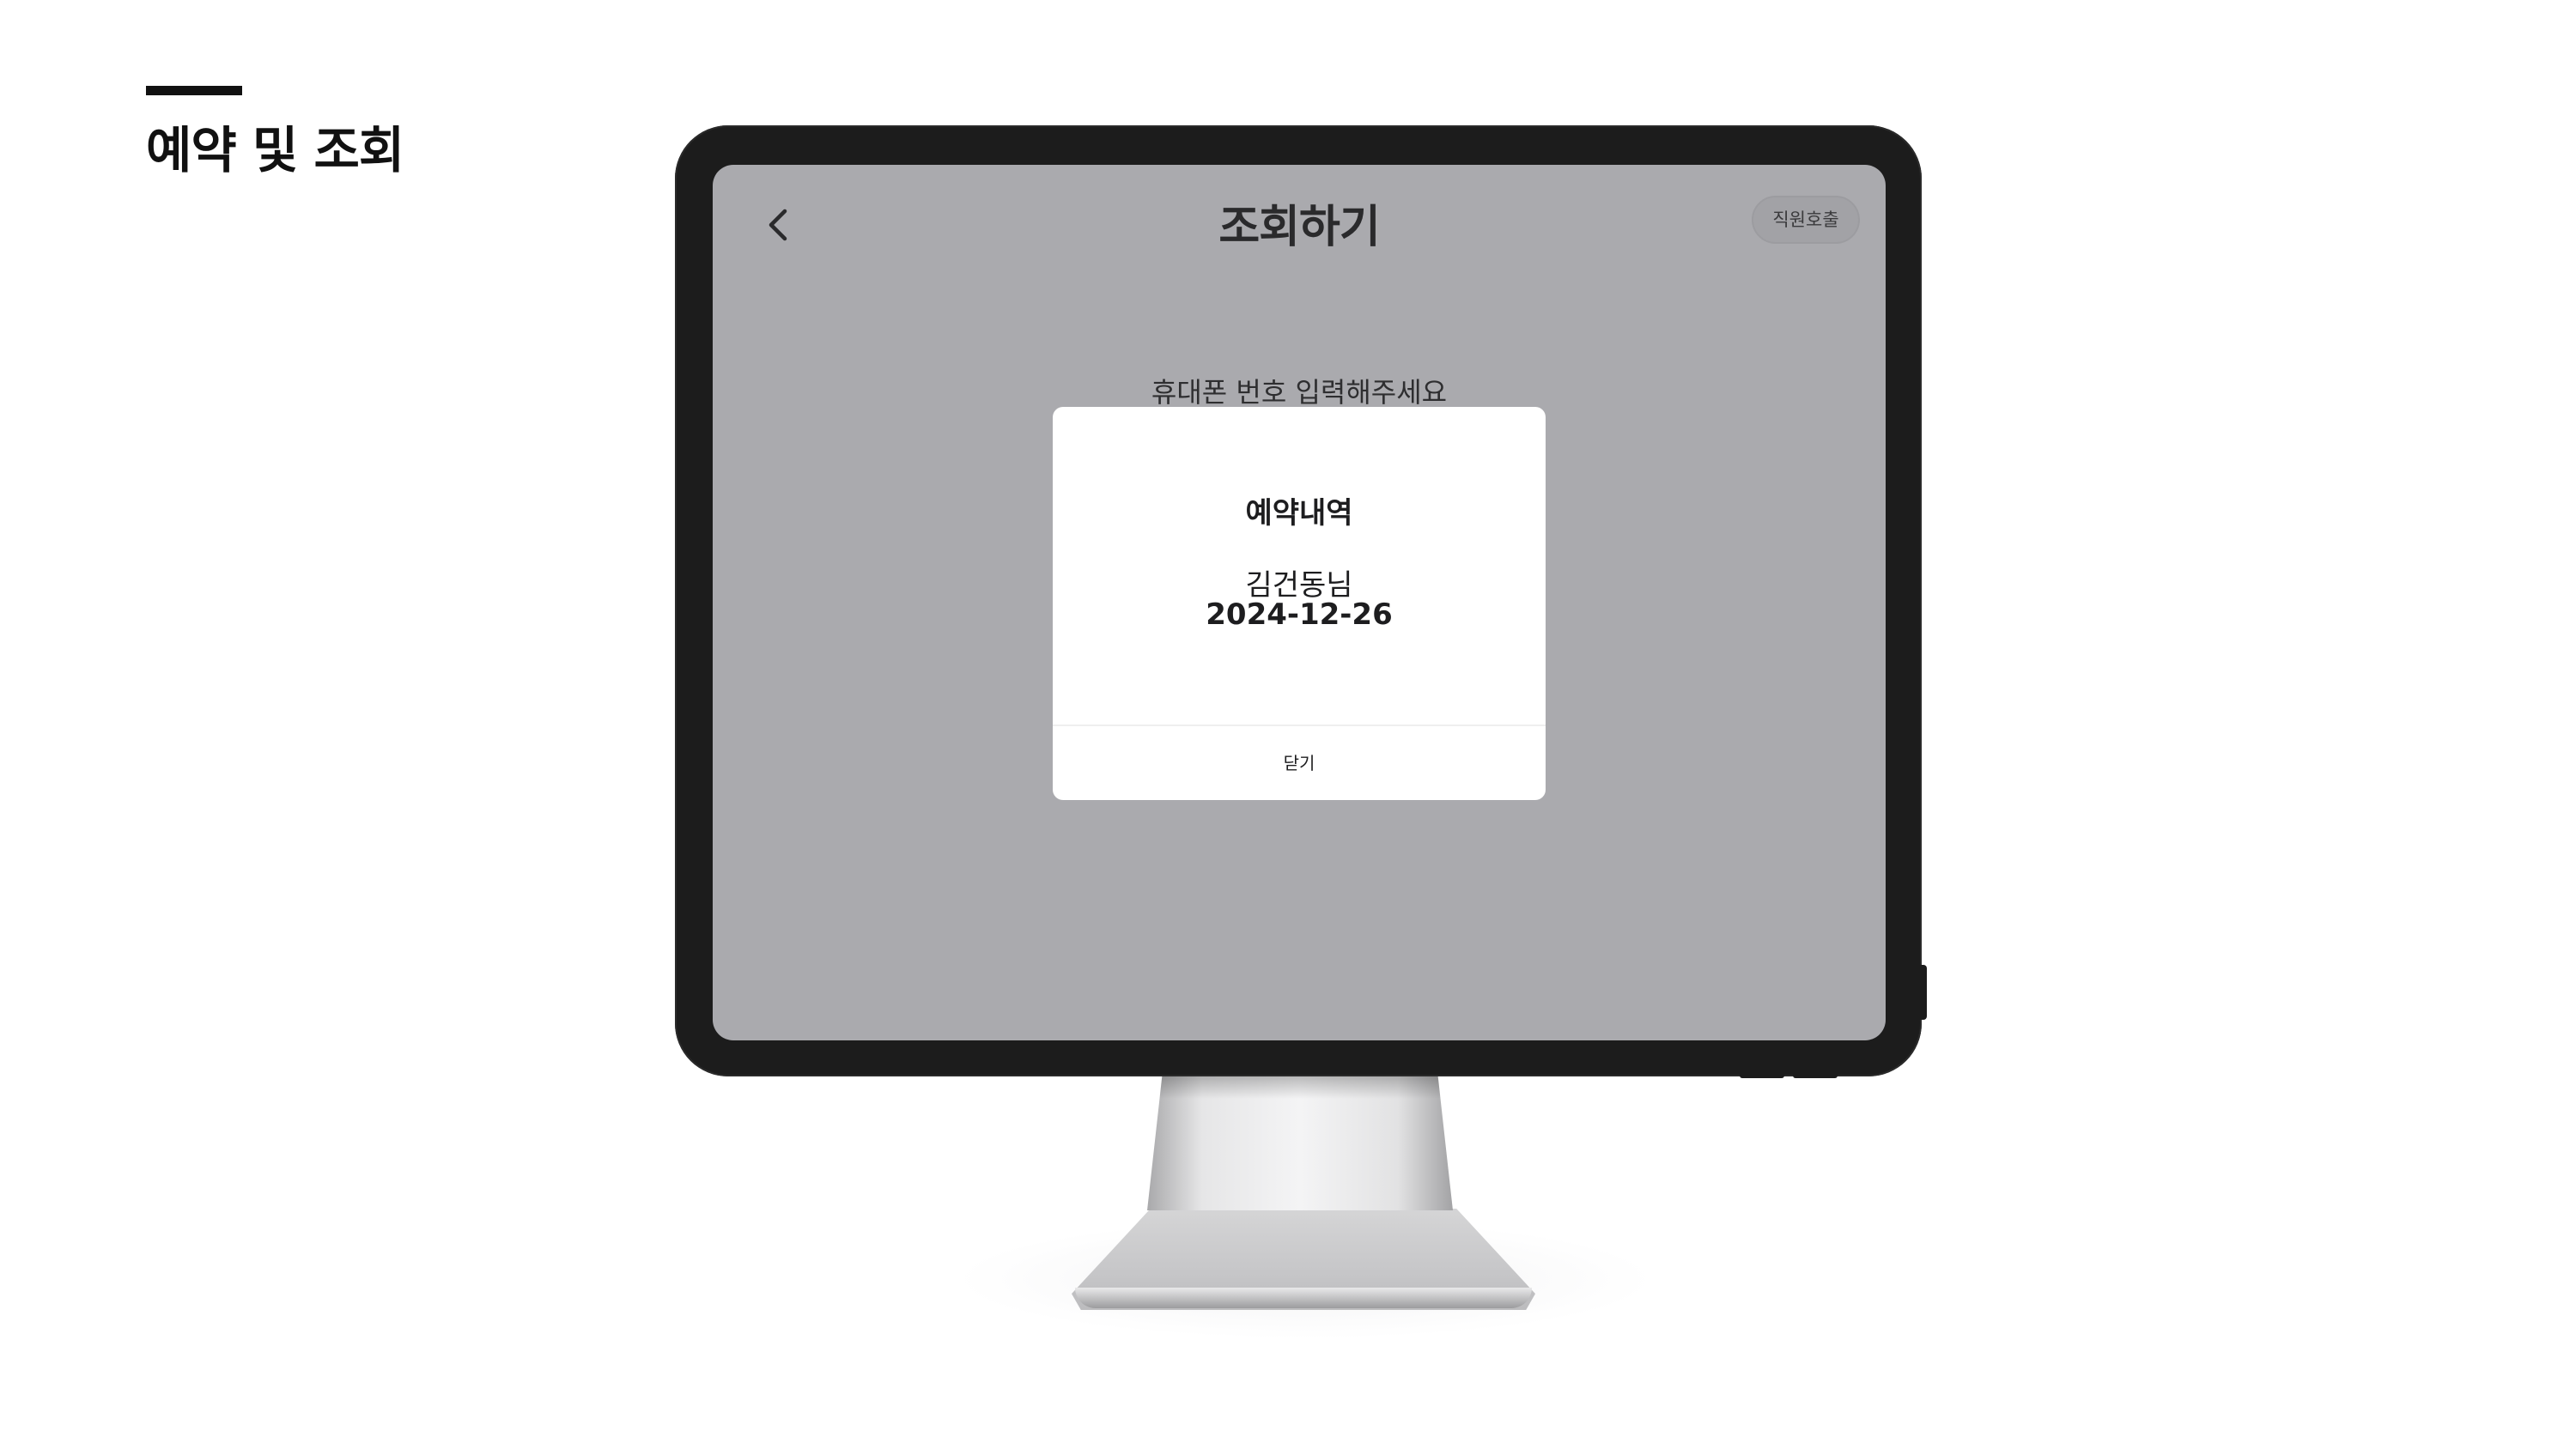 This screenshot has width=2576, height=1449. What do you see at coordinates (1299, 614) in the screenshot?
I see `reservation-date: 2024-12-26` at bounding box center [1299, 614].